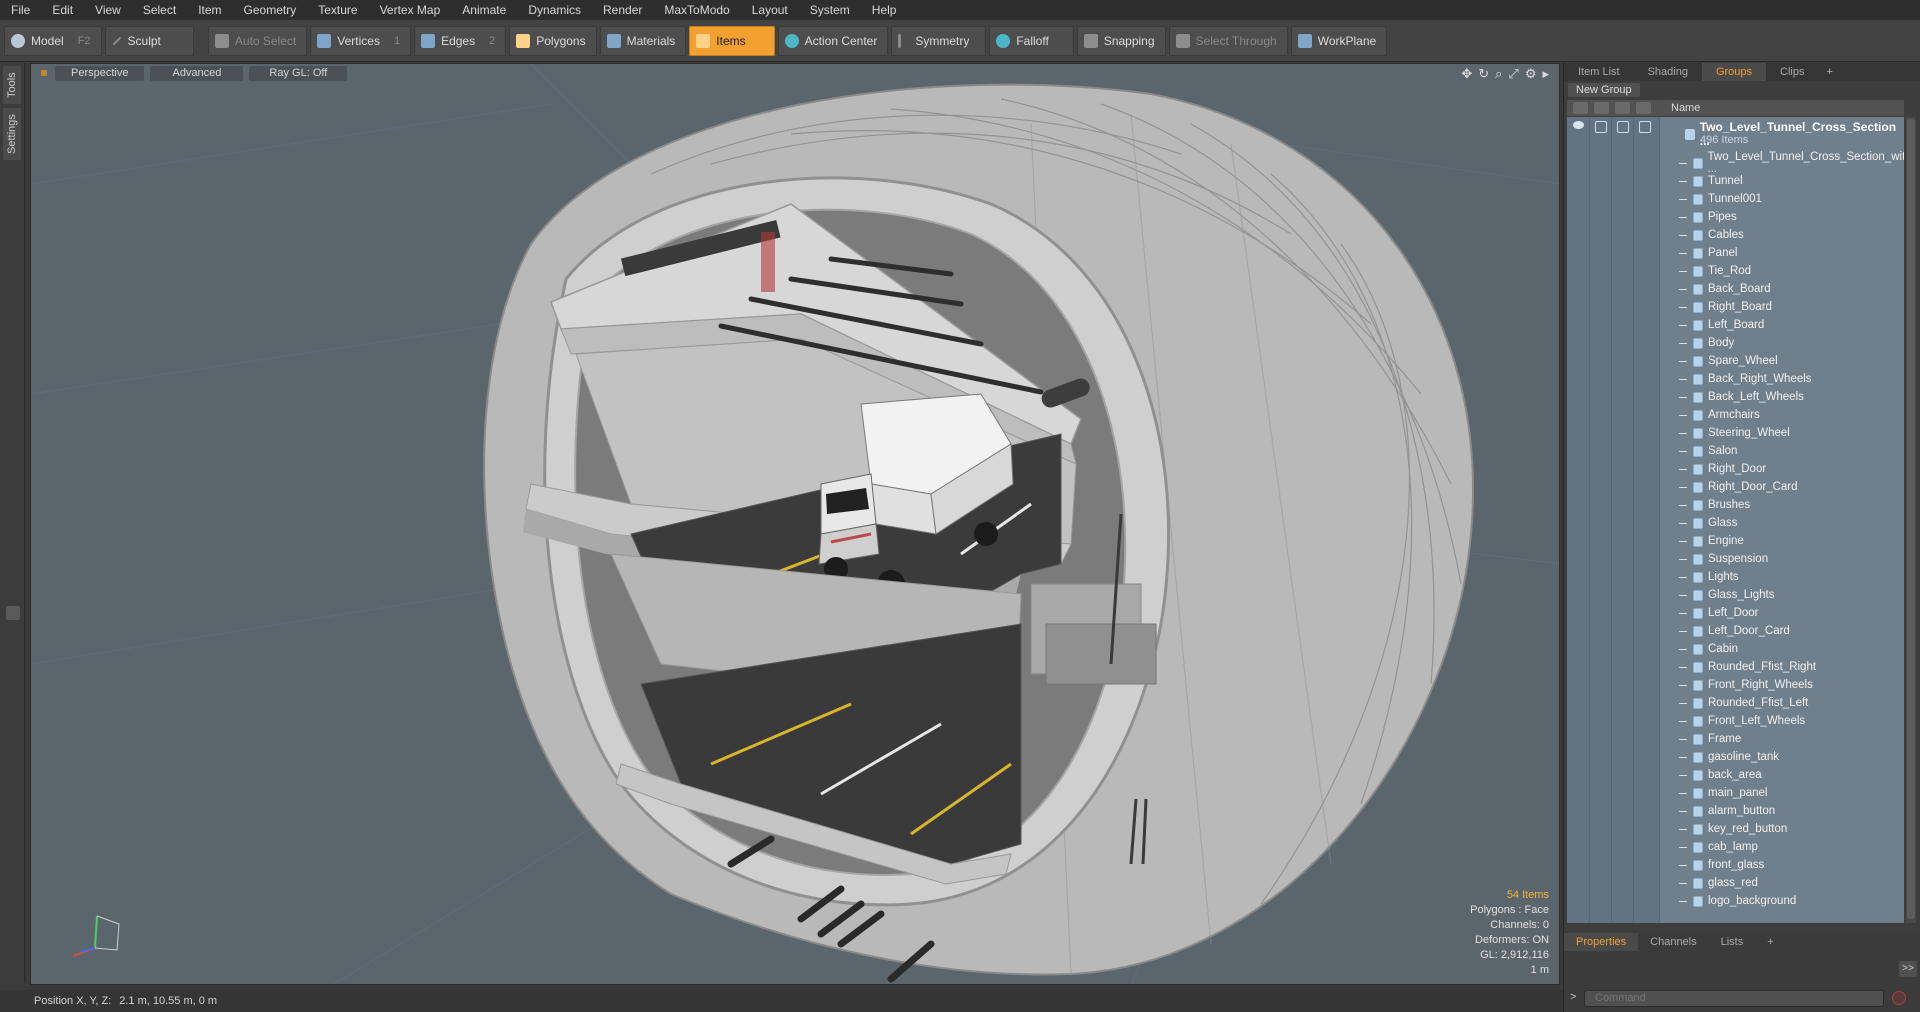 This screenshot has width=1920, height=1012. Describe the element at coordinates (1604, 90) in the screenshot. I see `new-group-button: New Group` at that location.